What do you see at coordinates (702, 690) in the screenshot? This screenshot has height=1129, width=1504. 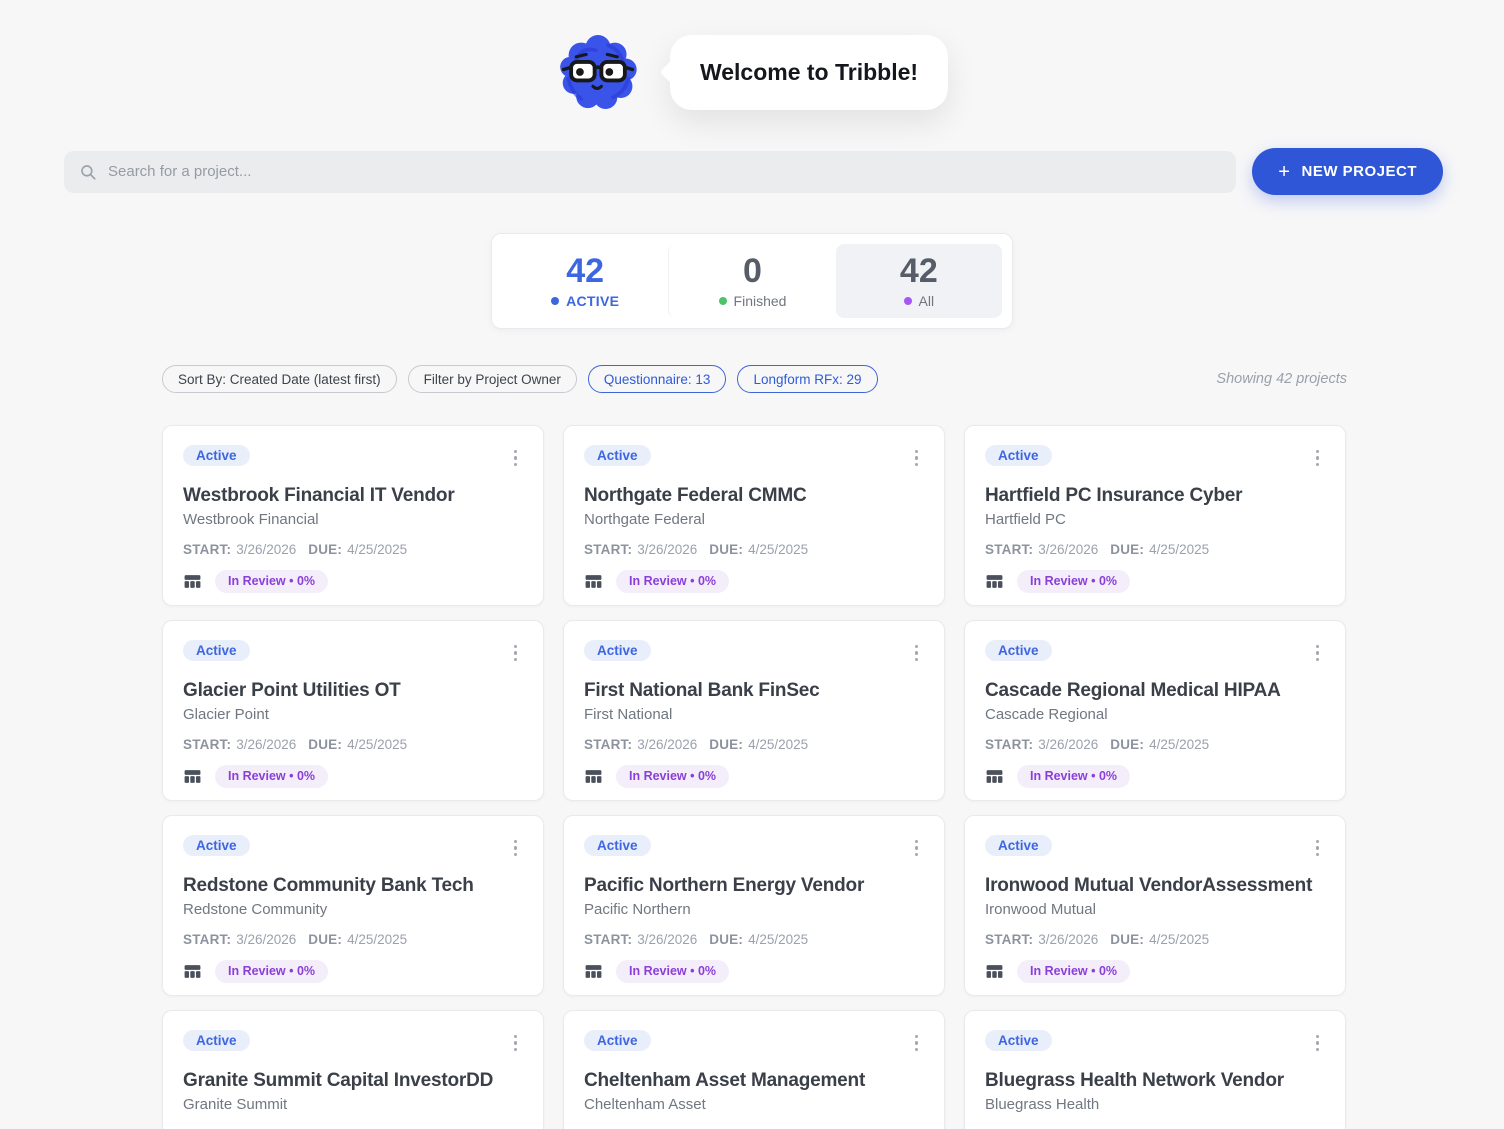 I see `project-title: First National Bank FinSec` at bounding box center [702, 690].